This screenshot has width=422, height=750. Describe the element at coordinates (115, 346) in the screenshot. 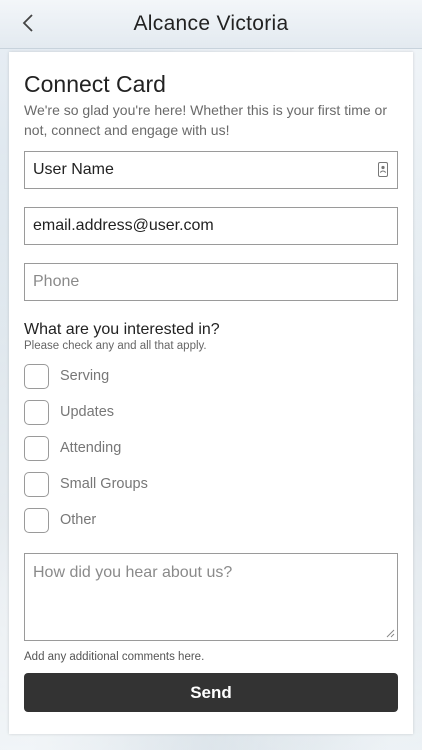

I see `interests-subheading: Please check any and all that apply.` at that location.